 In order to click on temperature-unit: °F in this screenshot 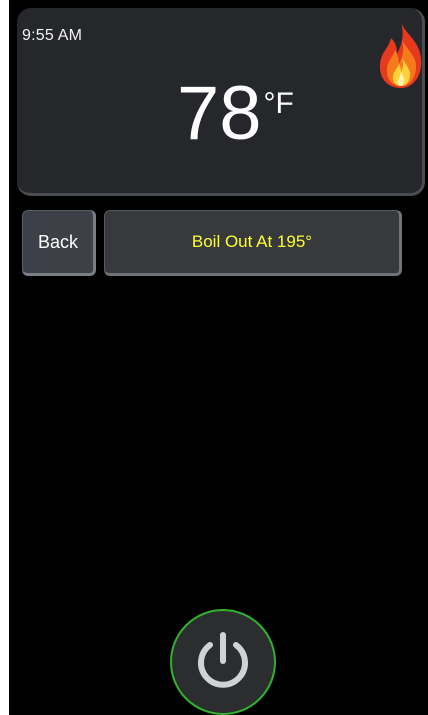, I will do `click(278, 103)`.